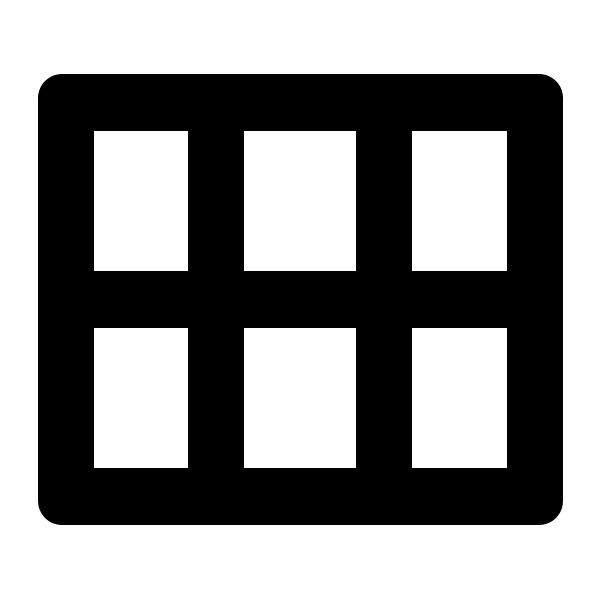  Describe the element at coordinates (141, 201) in the screenshot. I see `grid-cell-r1-c1` at that location.